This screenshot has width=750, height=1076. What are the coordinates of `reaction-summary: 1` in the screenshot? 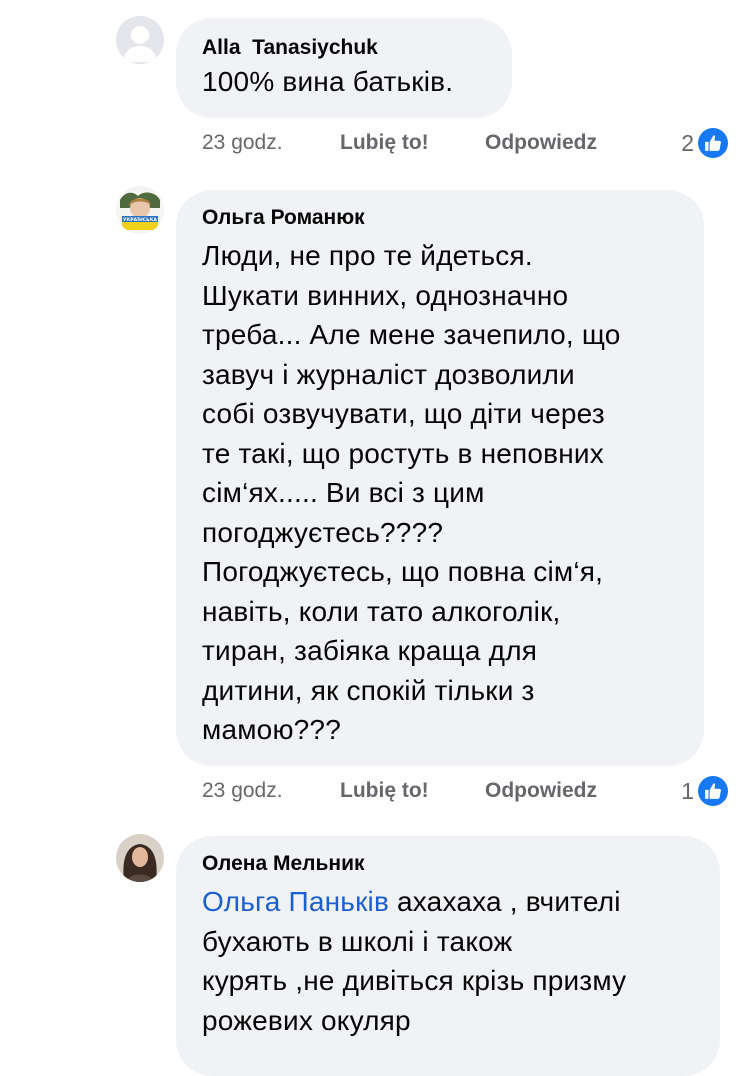 It's located at (704, 791).